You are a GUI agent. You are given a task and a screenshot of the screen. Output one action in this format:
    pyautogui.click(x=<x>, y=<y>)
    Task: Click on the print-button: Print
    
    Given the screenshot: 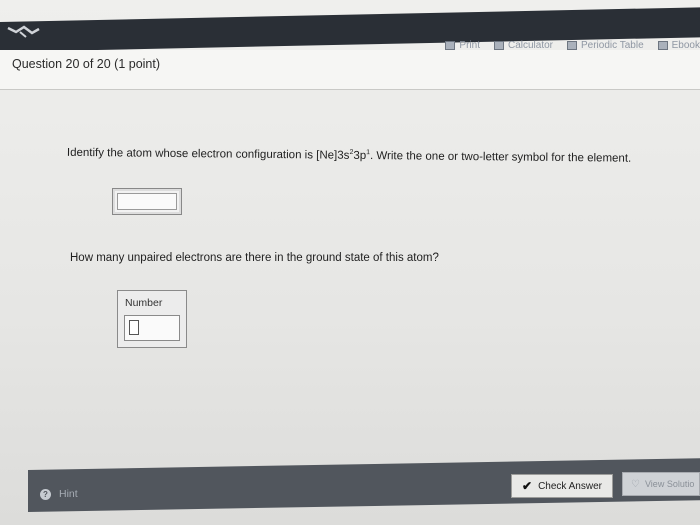 What is the action you would take?
    pyautogui.click(x=462, y=45)
    